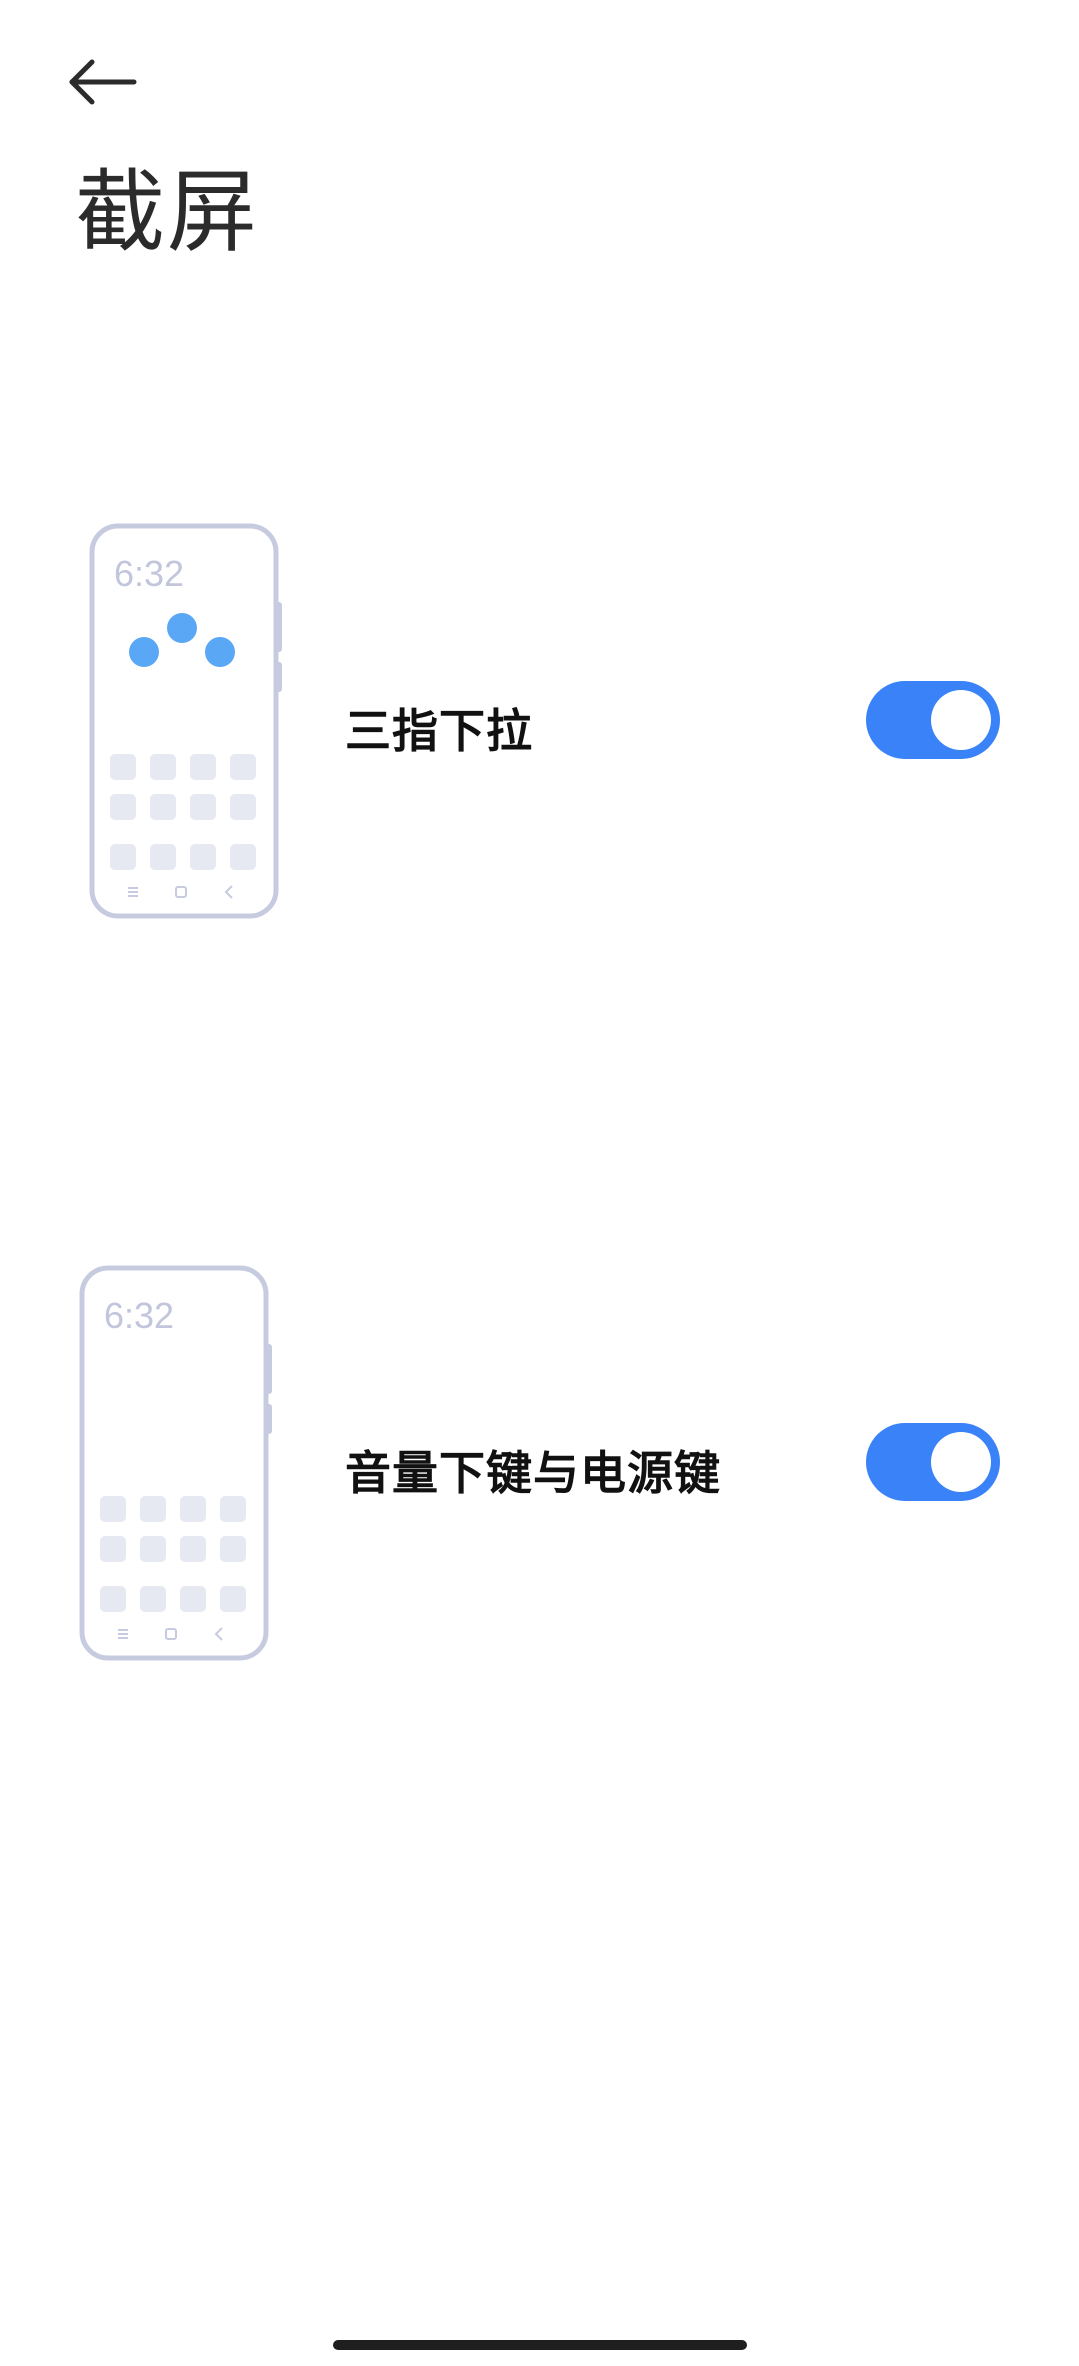 The height and width of the screenshot is (2366, 1079). Describe the element at coordinates (144, 652) in the screenshot. I see `finger-dot-left` at that location.